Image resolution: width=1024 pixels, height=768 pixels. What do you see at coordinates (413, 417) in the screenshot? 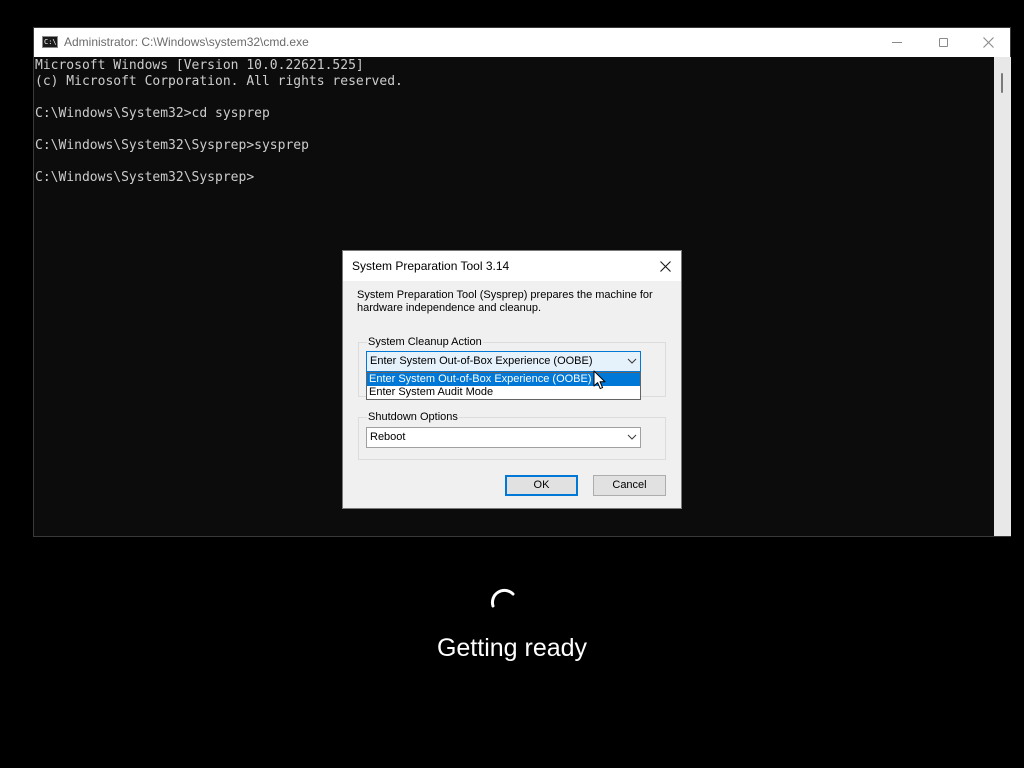
I see `shutdown-options-label: Shutdown Options` at bounding box center [413, 417].